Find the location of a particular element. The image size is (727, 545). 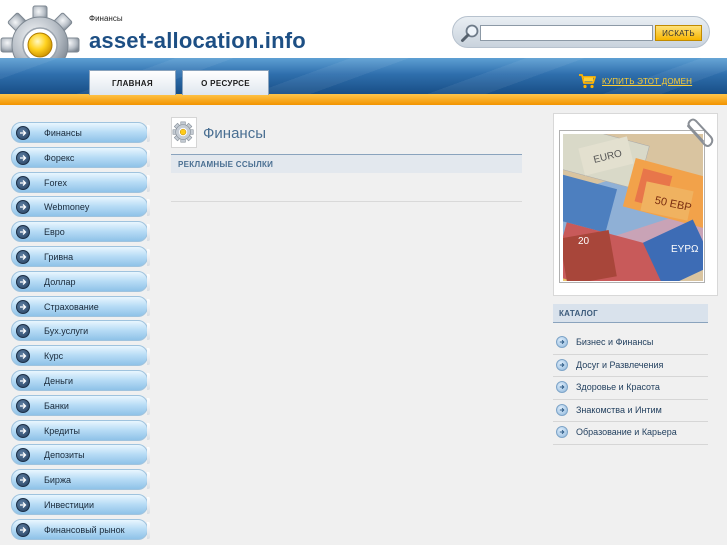

sidebar-item-label: Webmoney is located at coordinates (67, 207).